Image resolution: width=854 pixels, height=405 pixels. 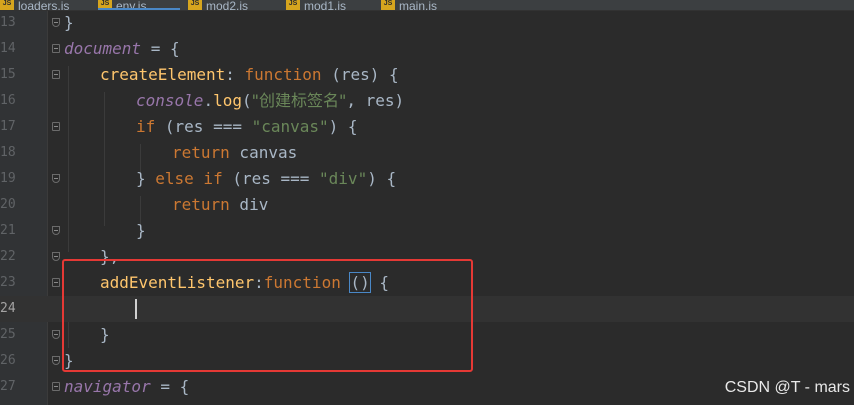 I want to click on code-line-19: 19 } else if (res === "div") {, so click(x=427, y=179).